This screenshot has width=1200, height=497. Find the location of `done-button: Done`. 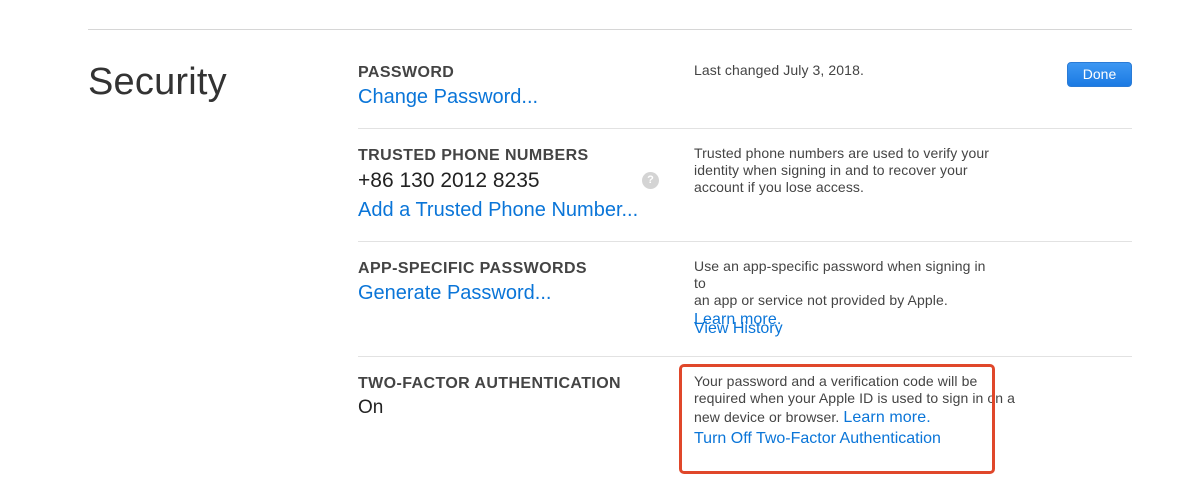

done-button: Done is located at coordinates (1099, 74).